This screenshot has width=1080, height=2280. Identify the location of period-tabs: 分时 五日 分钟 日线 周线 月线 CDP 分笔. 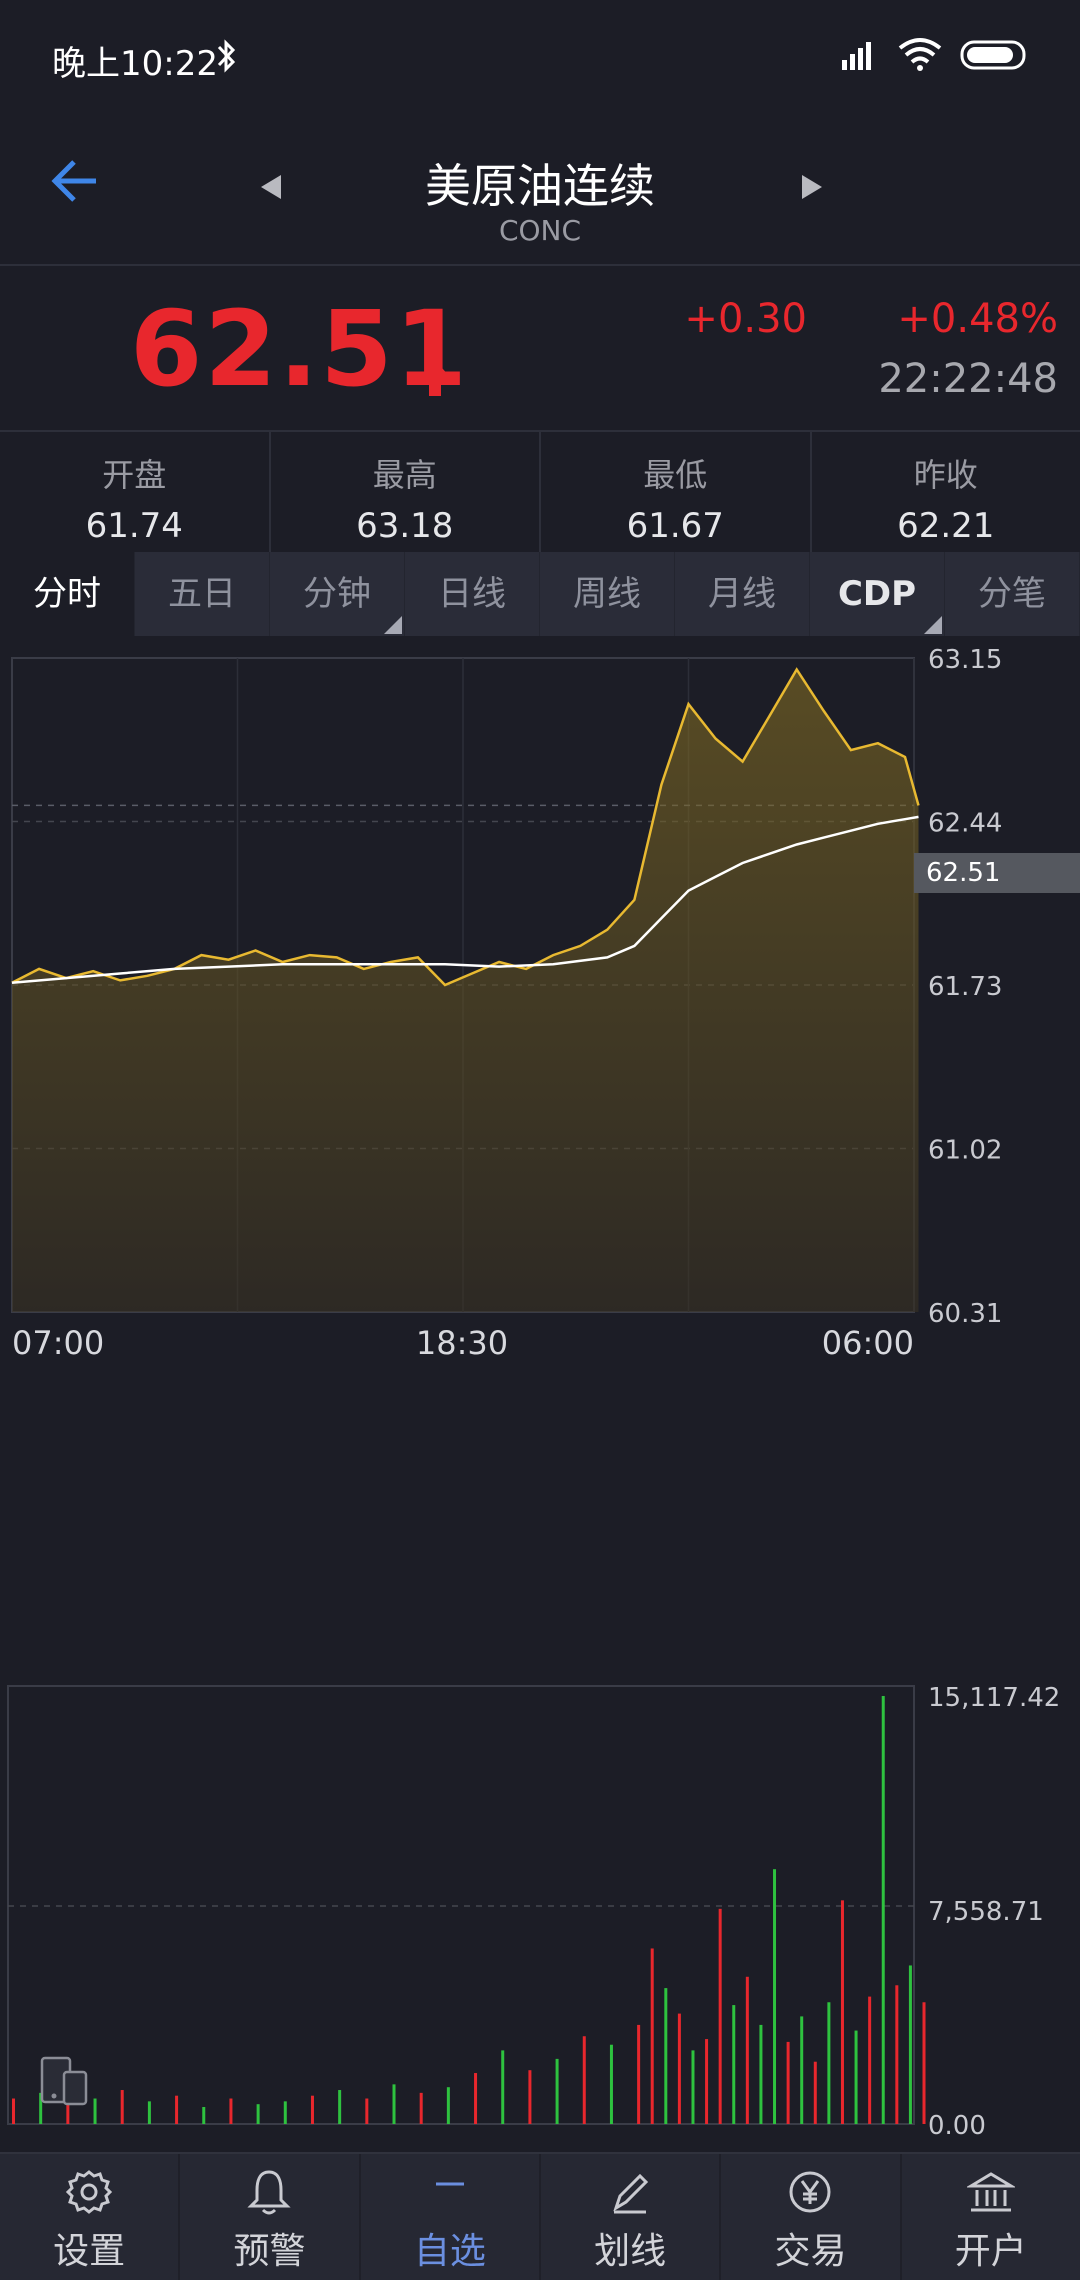
(540, 594).